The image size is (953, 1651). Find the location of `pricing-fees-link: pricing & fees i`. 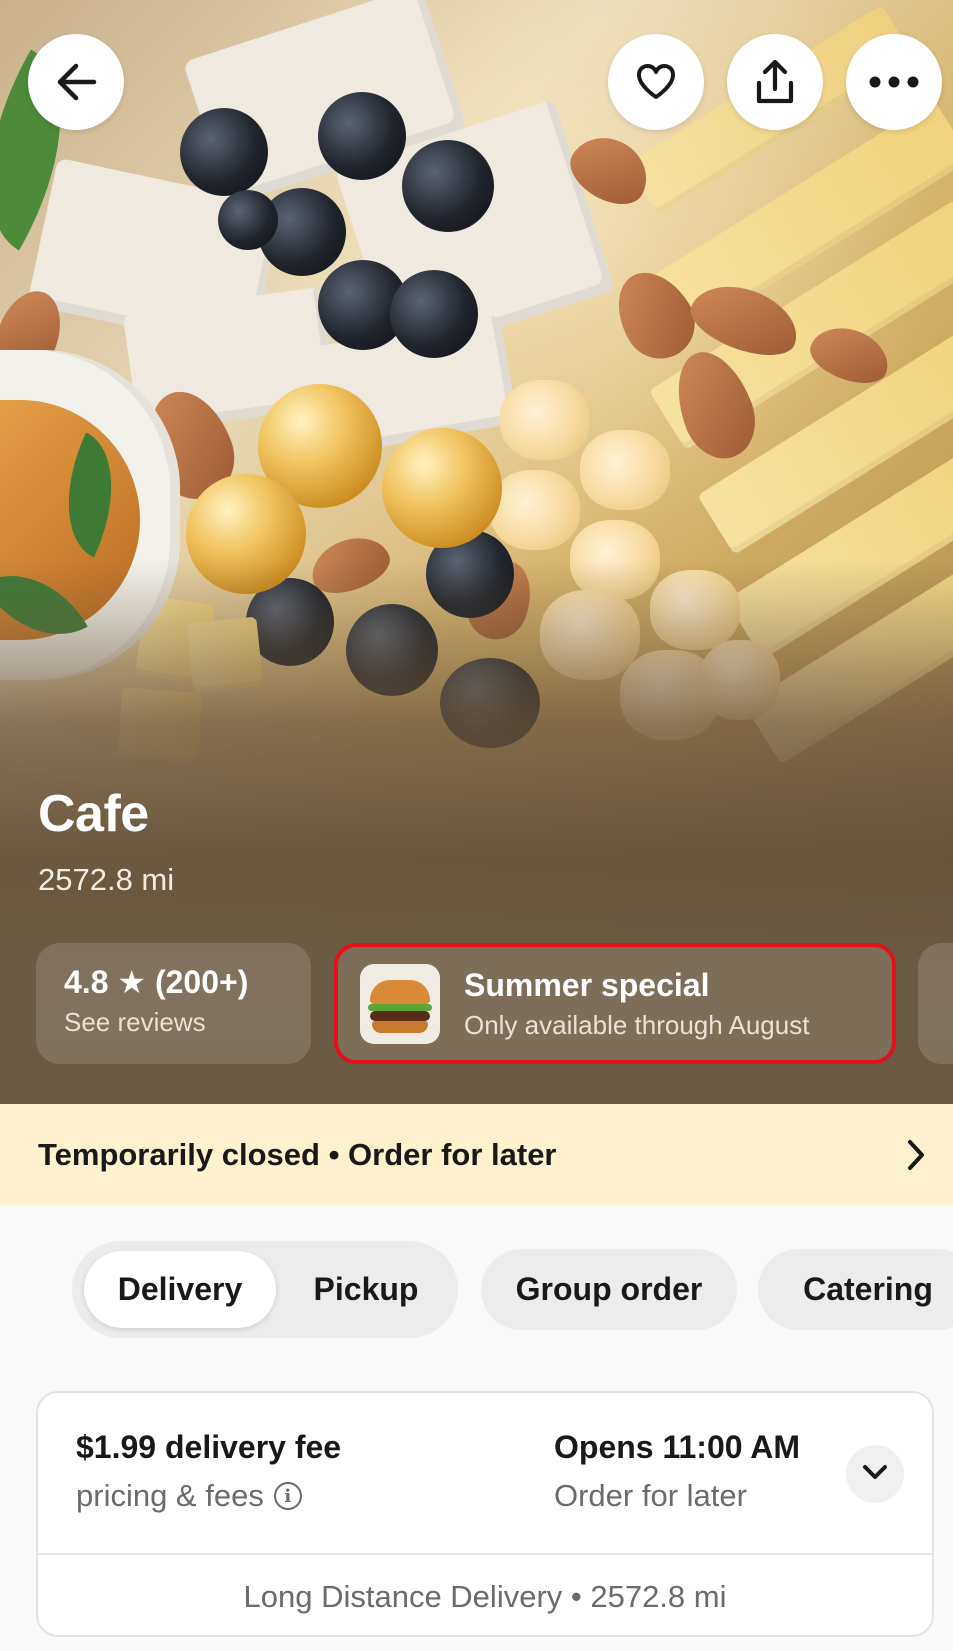

pricing-fees-link: pricing & fees i is located at coordinates (208, 1496).